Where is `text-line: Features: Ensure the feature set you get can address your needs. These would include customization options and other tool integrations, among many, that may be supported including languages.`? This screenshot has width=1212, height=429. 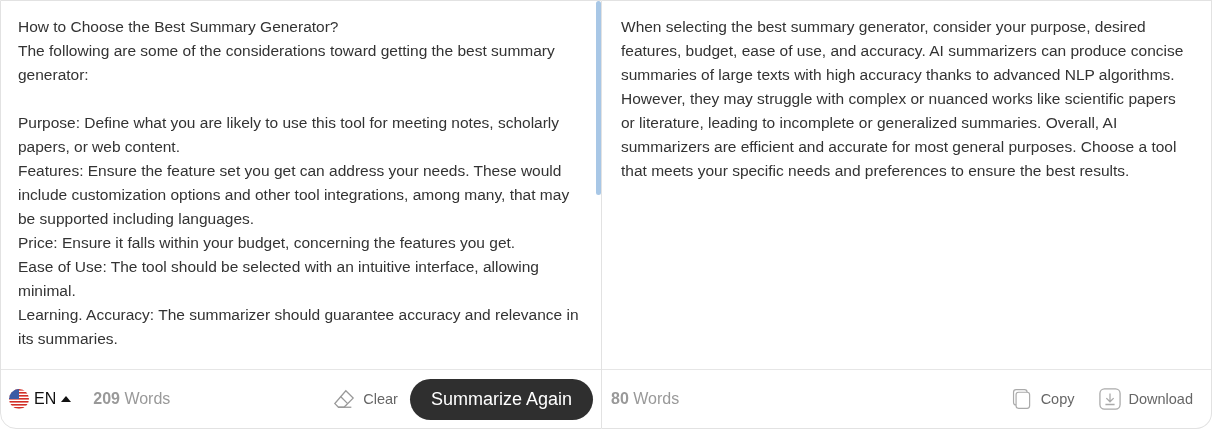
text-line: Features: Ensure the feature set you get can address your needs. These would include customization options and other tool integrations, among many, that may be supported including languages. is located at coordinates (294, 195).